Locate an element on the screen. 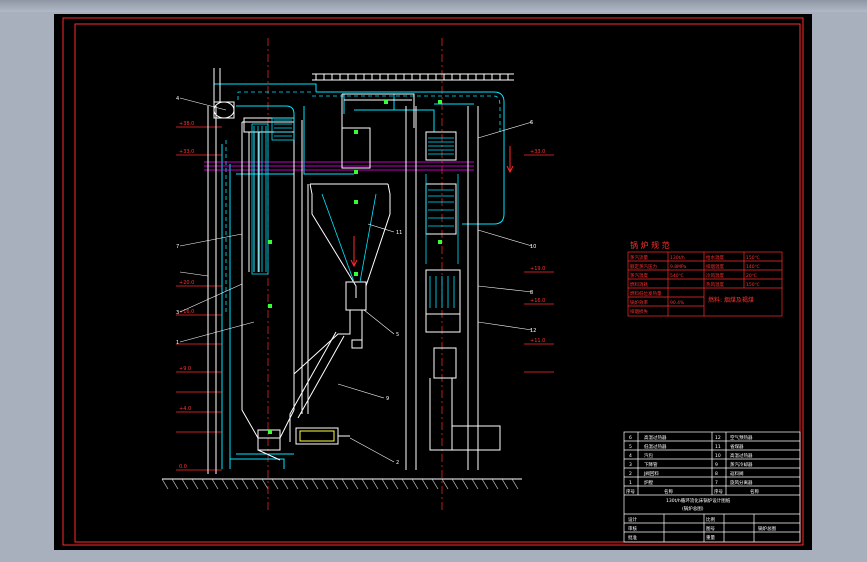 The image size is (867, 562). flow-arrows is located at coordinates (432, 207).